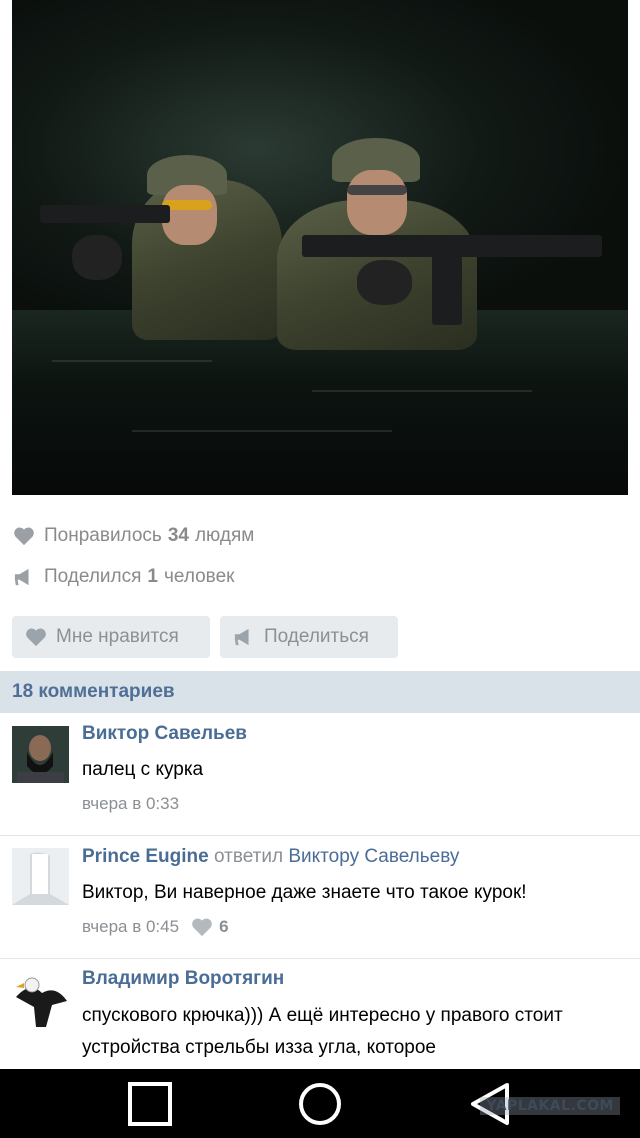 The height and width of the screenshot is (1138, 640). What do you see at coordinates (248, 856) in the screenshot?
I see `reply-word: ответил` at bounding box center [248, 856].